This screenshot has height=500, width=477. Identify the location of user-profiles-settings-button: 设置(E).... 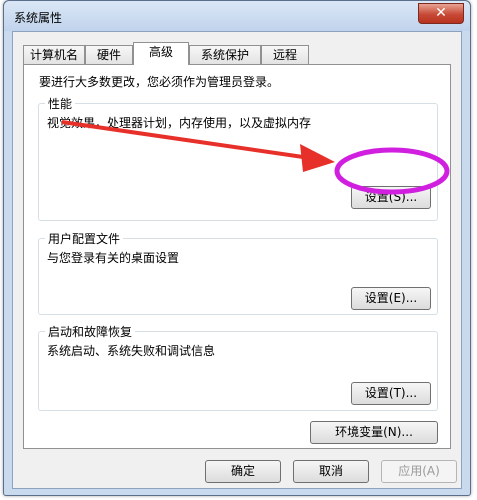
(391, 298).